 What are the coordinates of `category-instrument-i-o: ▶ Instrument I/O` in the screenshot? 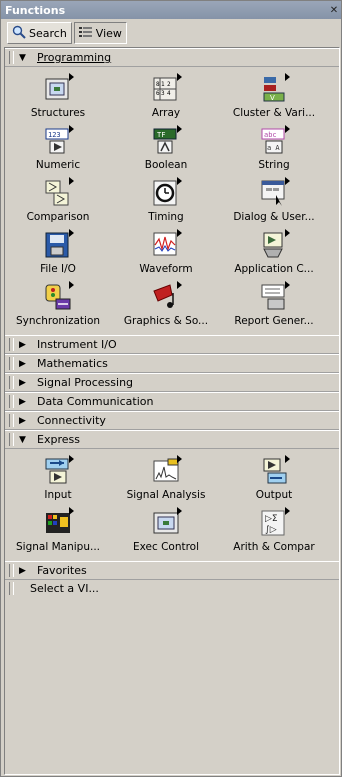 It's located at (172, 344).